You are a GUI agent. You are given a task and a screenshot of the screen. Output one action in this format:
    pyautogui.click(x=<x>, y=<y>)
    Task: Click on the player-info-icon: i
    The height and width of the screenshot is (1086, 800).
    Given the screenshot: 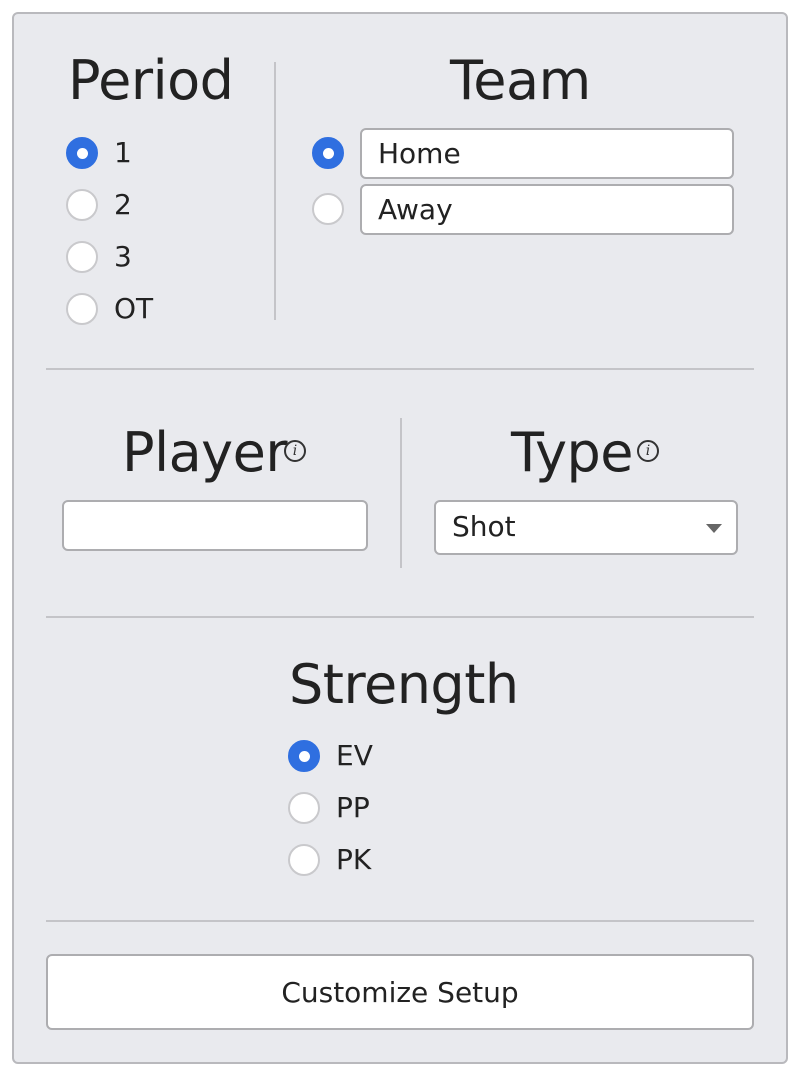 What is the action you would take?
    pyautogui.click(x=295, y=451)
    